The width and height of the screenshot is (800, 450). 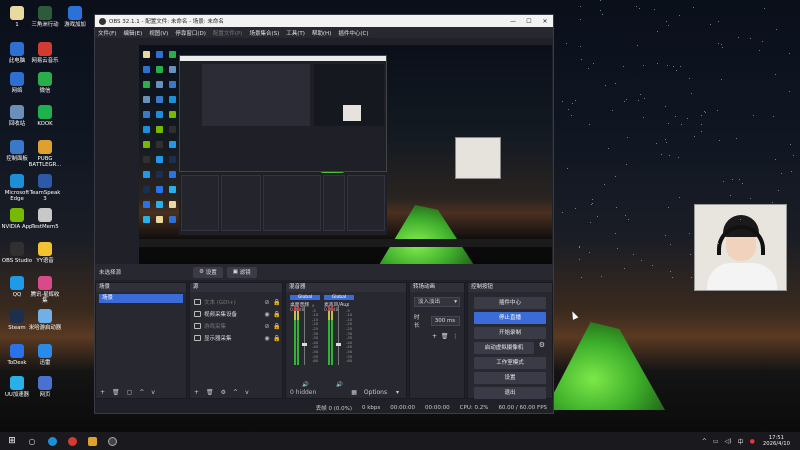 I want to click on network-icon: ▭, so click(x=716, y=441).